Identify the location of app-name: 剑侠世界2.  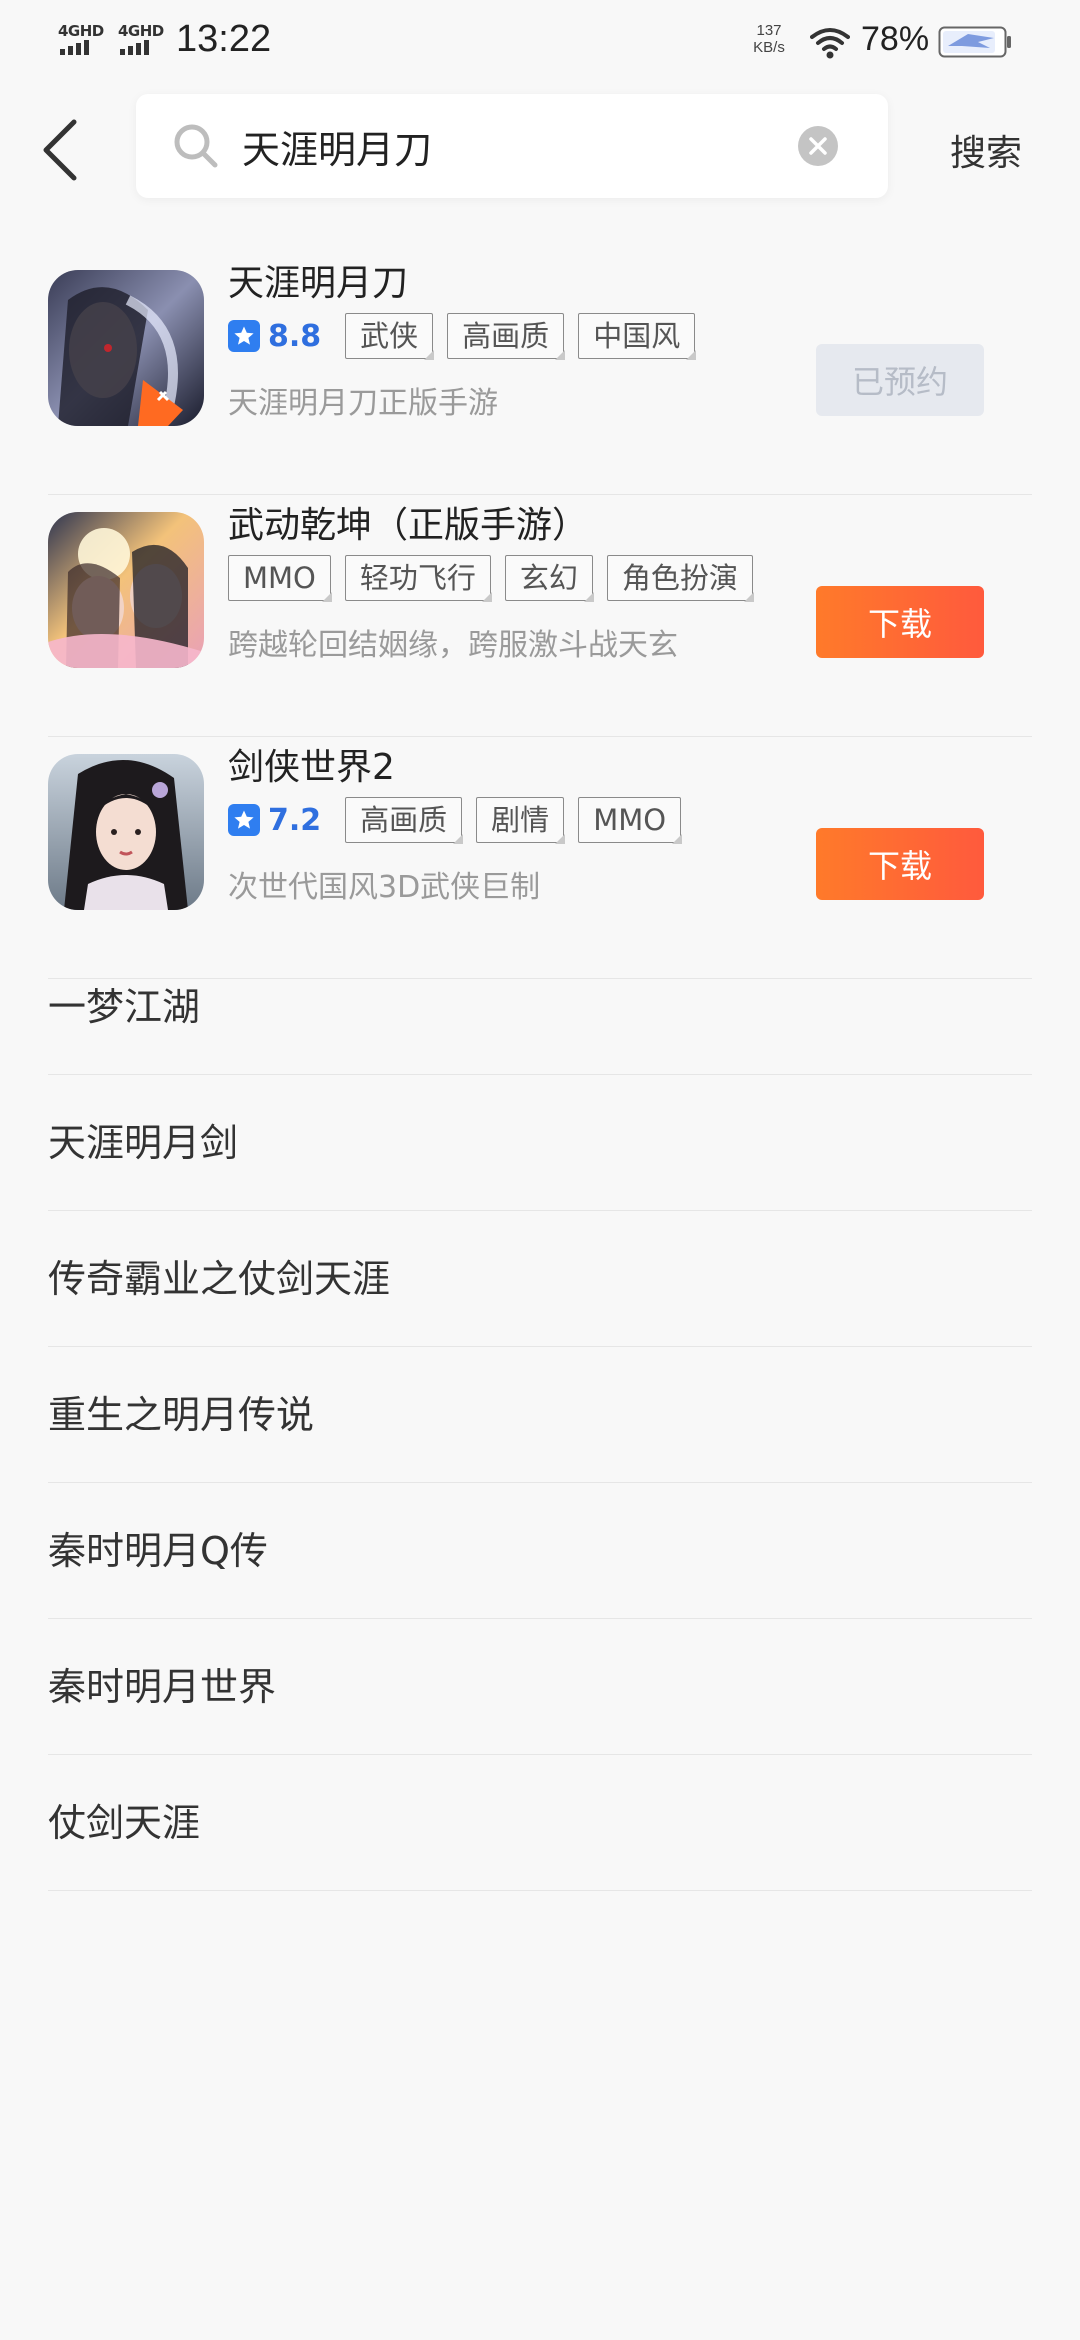
(311, 764).